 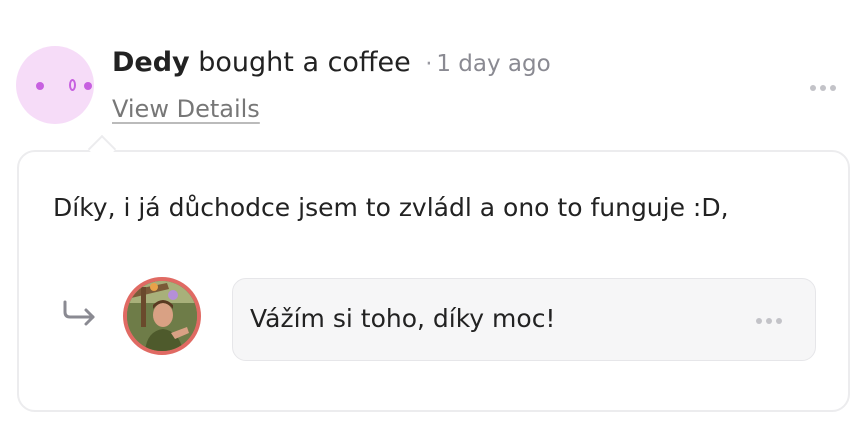 I want to click on reply-more-options-button, so click(x=769, y=321).